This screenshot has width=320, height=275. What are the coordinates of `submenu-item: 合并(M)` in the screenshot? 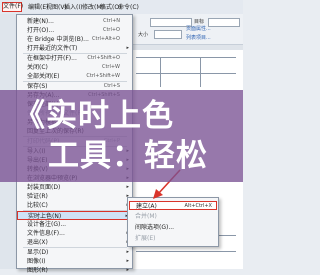 It's located at (173, 216).